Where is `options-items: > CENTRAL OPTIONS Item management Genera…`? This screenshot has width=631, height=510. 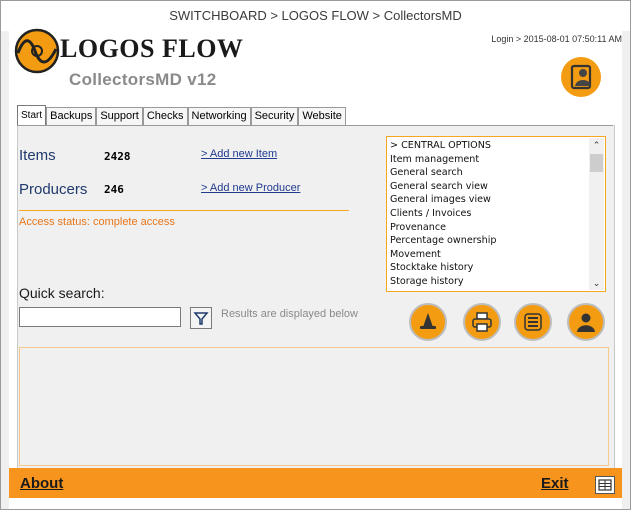 options-items: > CENTRAL OPTIONS Item management Genera… is located at coordinates (488, 214).